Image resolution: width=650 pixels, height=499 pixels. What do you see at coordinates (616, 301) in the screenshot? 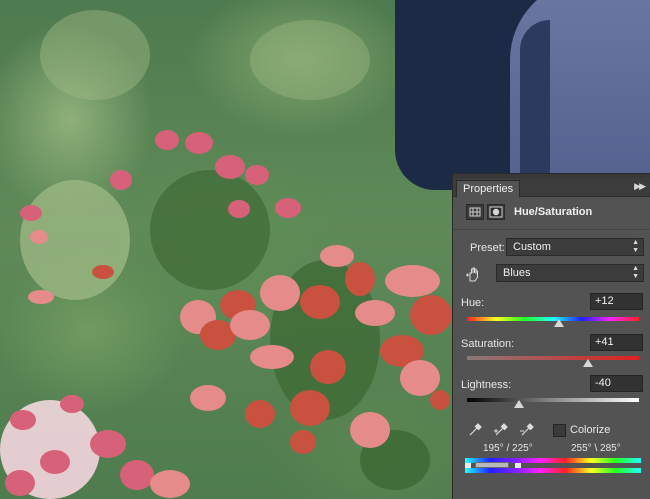
I see `hue-value-field: +12` at bounding box center [616, 301].